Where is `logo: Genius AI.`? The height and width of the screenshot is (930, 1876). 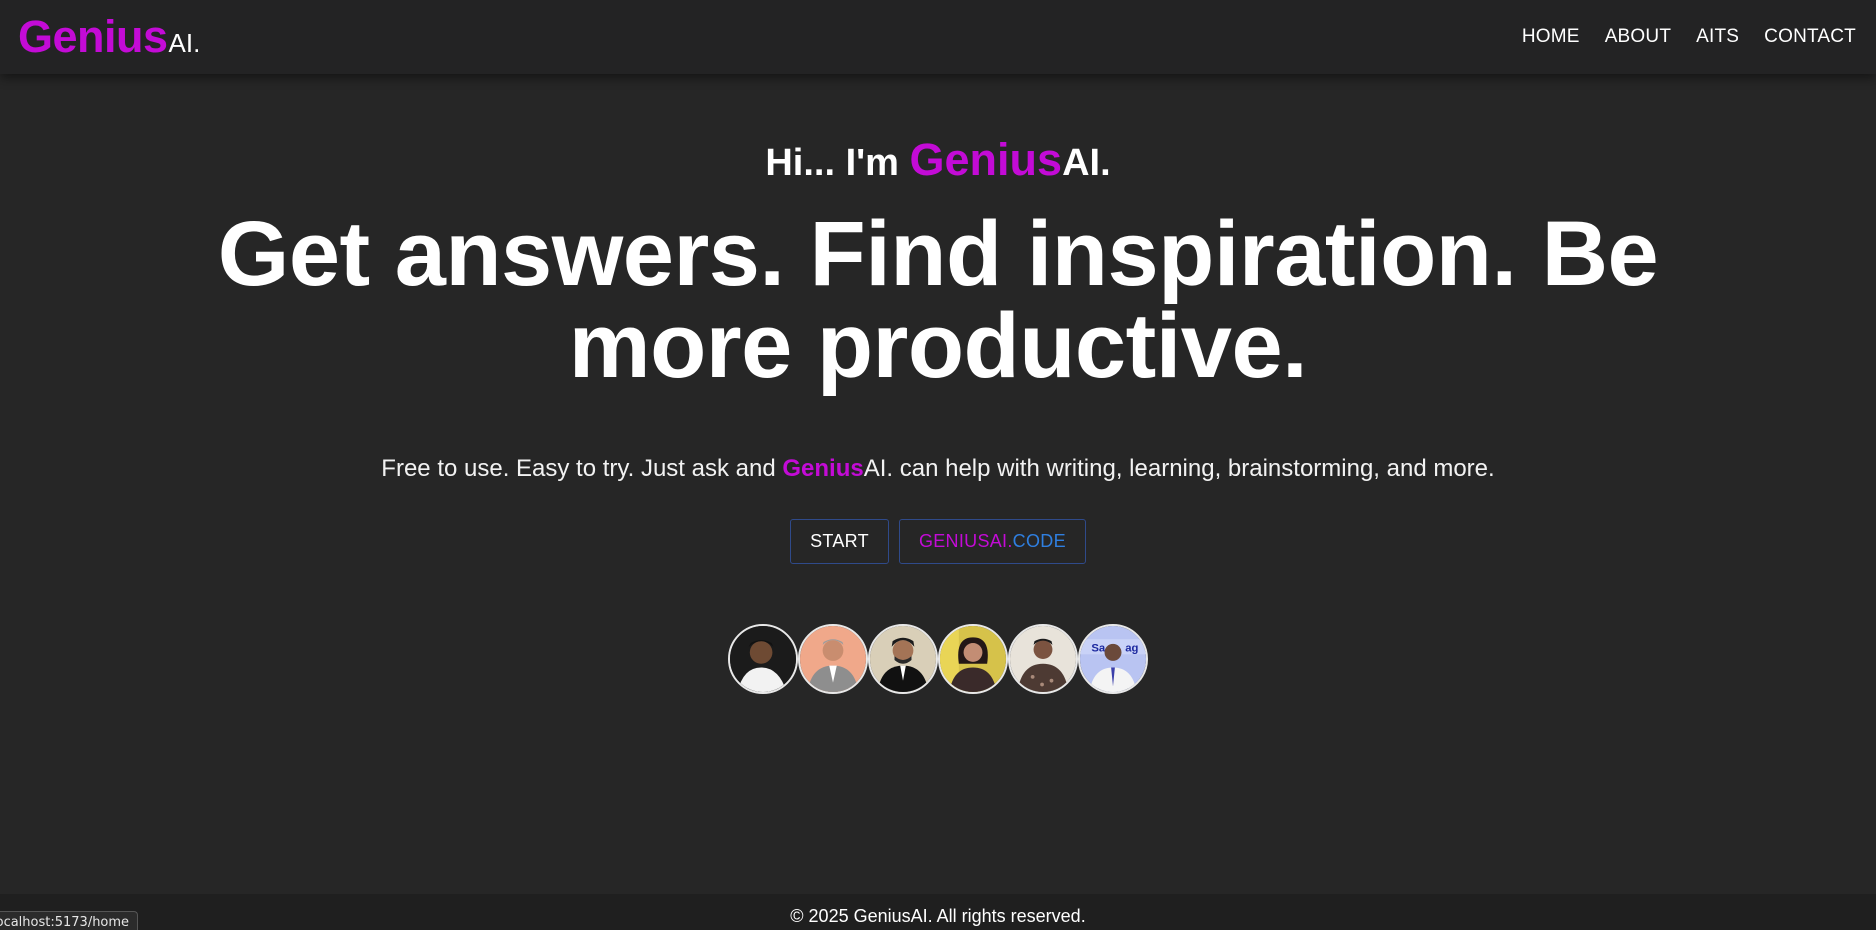 logo: Genius AI. is located at coordinates (109, 37).